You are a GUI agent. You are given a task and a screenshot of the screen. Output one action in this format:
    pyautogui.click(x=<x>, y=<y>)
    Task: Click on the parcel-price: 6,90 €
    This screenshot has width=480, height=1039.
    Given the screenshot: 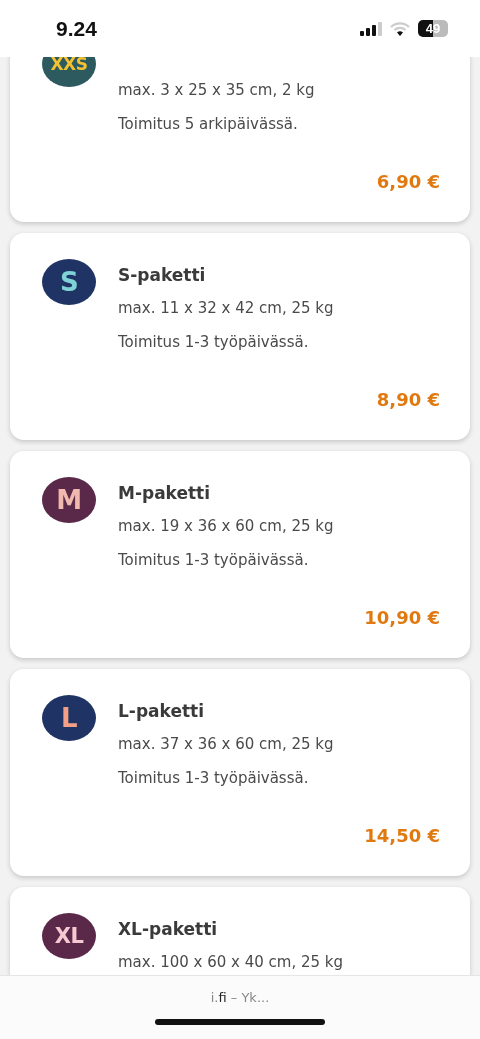 What is the action you would take?
    pyautogui.click(x=408, y=181)
    